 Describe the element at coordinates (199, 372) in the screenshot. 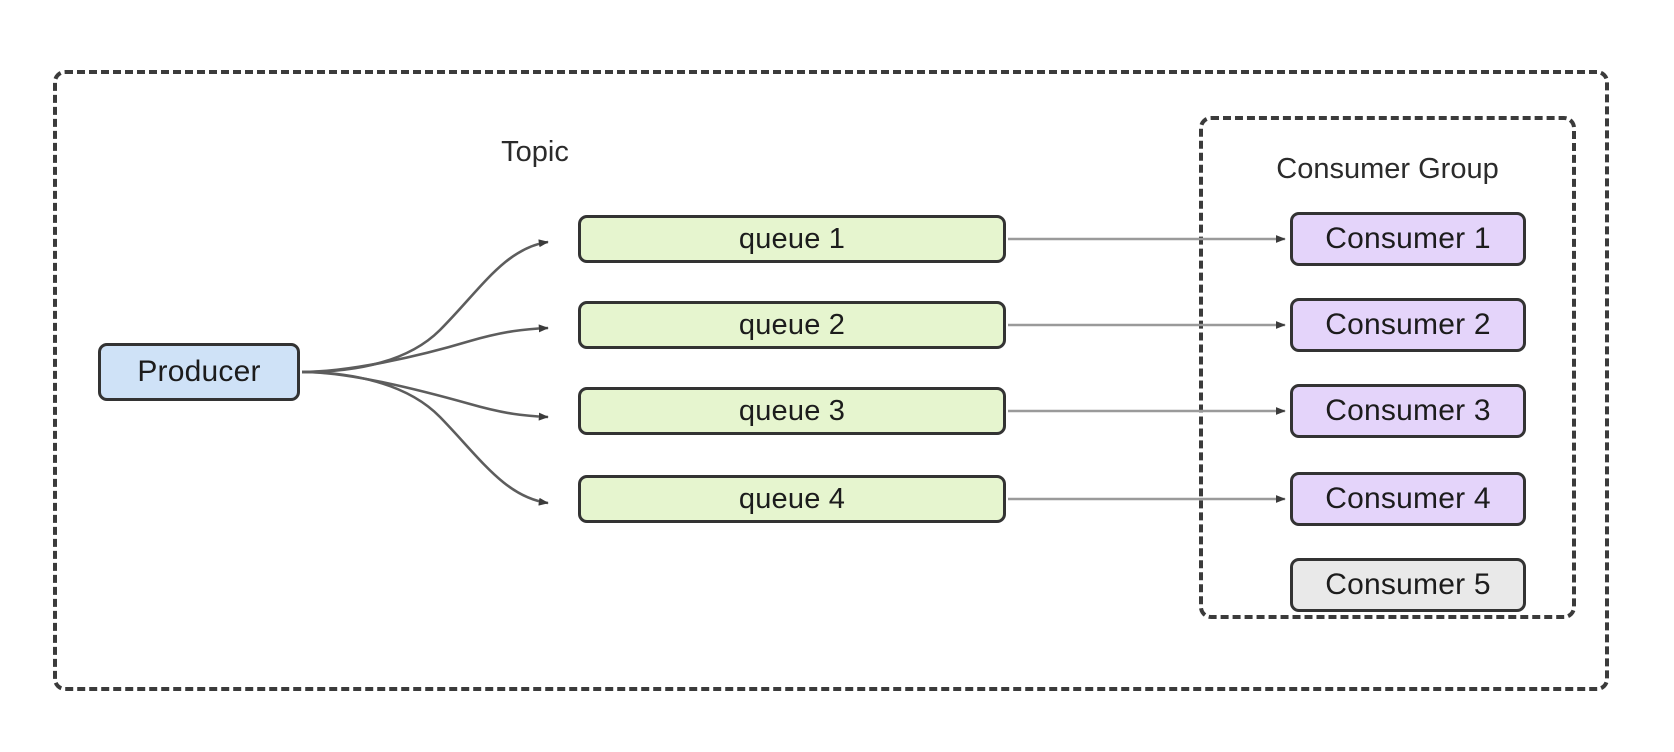

I see `producer-node: Producer` at that location.